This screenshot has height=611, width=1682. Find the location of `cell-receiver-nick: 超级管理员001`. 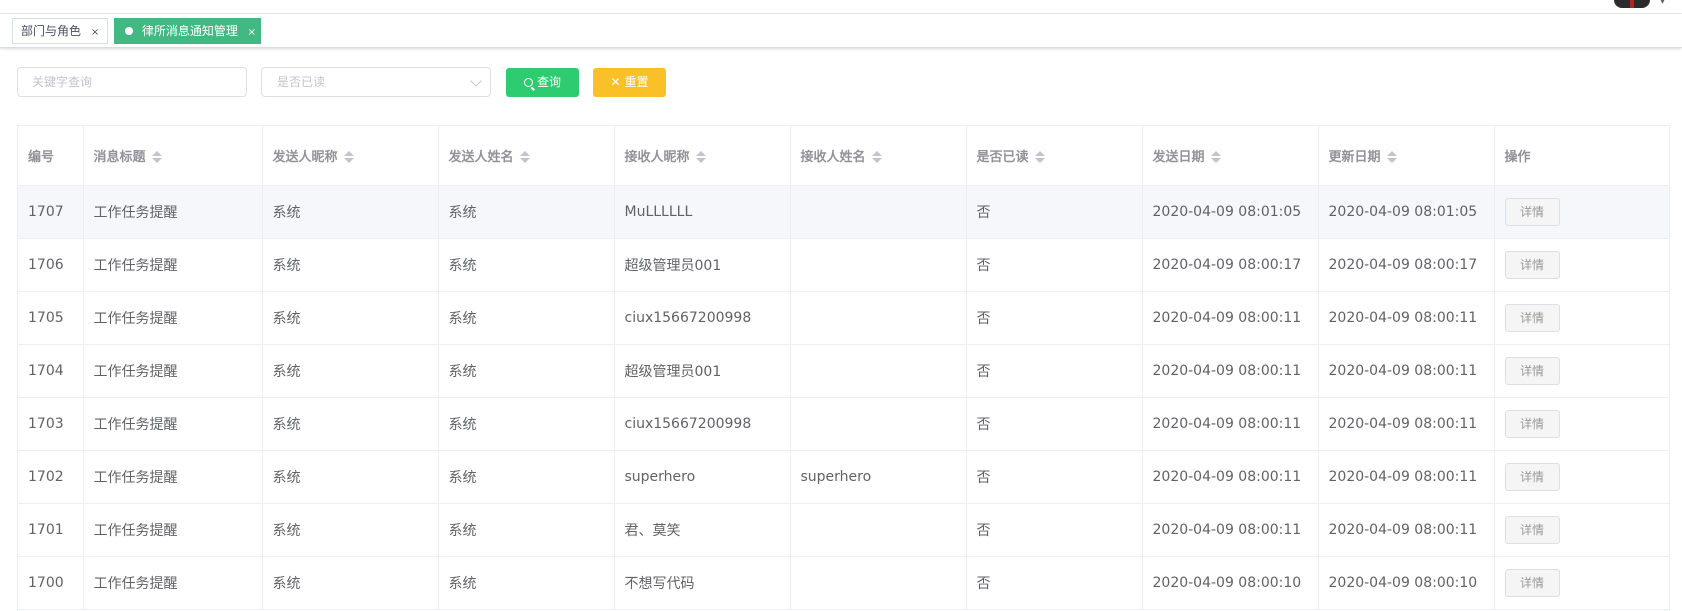

cell-receiver-nick: 超级管理员001 is located at coordinates (702, 265).